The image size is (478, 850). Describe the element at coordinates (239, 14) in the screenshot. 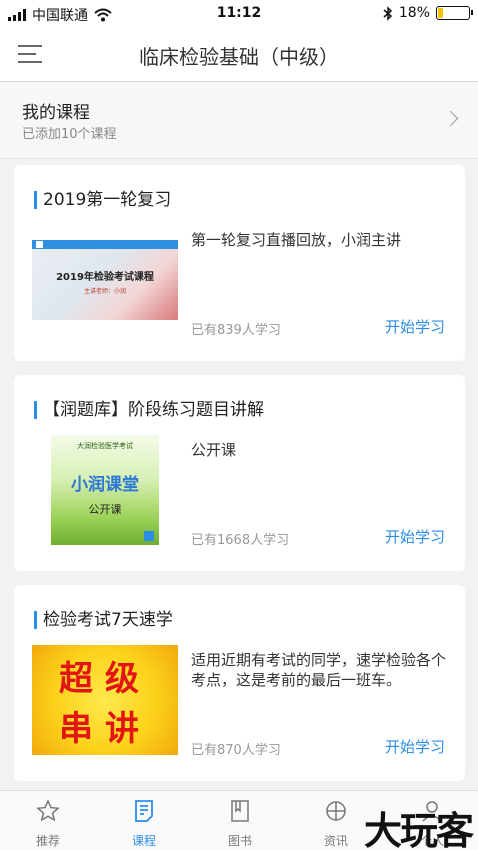

I see `status-bar: 中国联通 11:12 18%` at that location.